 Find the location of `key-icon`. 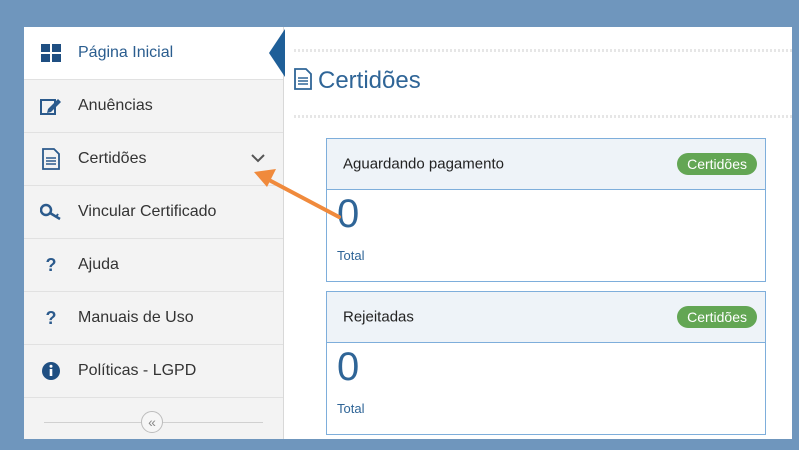

key-icon is located at coordinates (51, 212).